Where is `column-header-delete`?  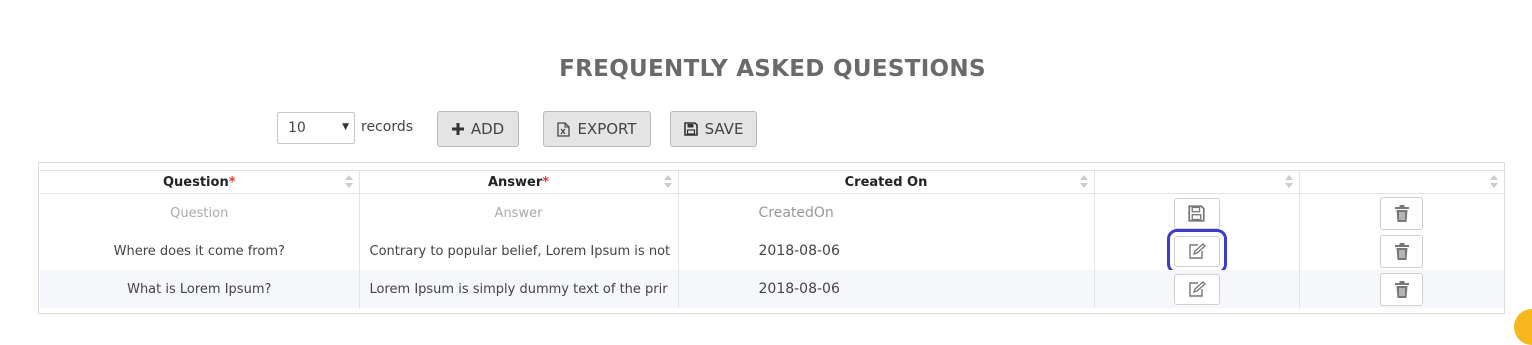 column-header-delete is located at coordinates (1401, 182).